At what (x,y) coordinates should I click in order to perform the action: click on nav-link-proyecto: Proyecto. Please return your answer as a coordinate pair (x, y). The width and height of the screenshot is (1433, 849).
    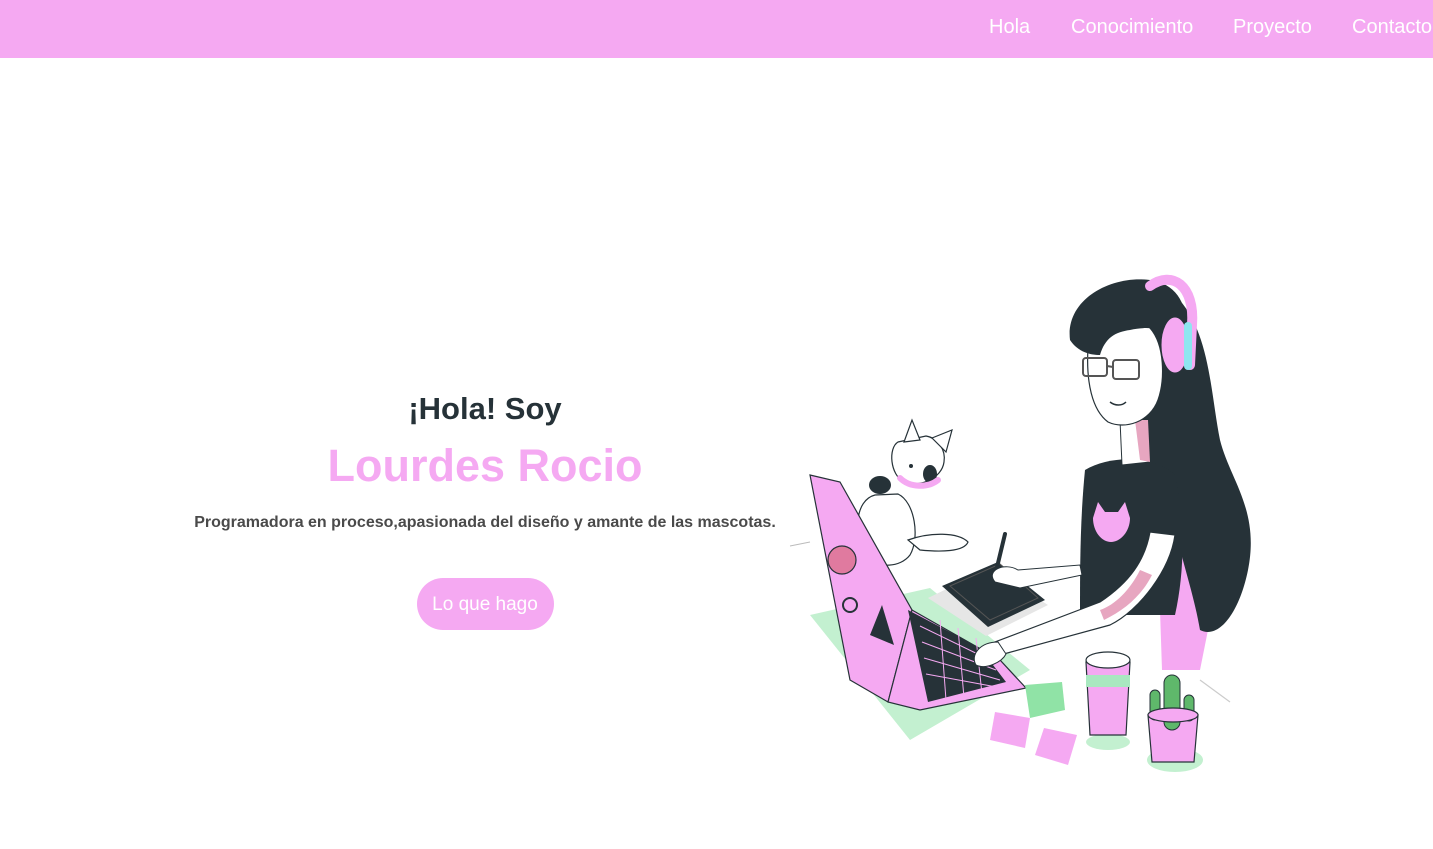
    Looking at the image, I should click on (1272, 27).